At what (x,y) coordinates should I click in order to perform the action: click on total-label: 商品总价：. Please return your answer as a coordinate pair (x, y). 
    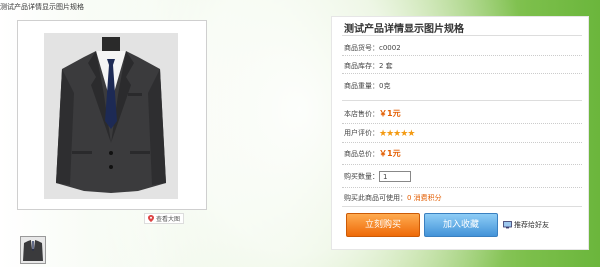
    Looking at the image, I should click on (361, 154).